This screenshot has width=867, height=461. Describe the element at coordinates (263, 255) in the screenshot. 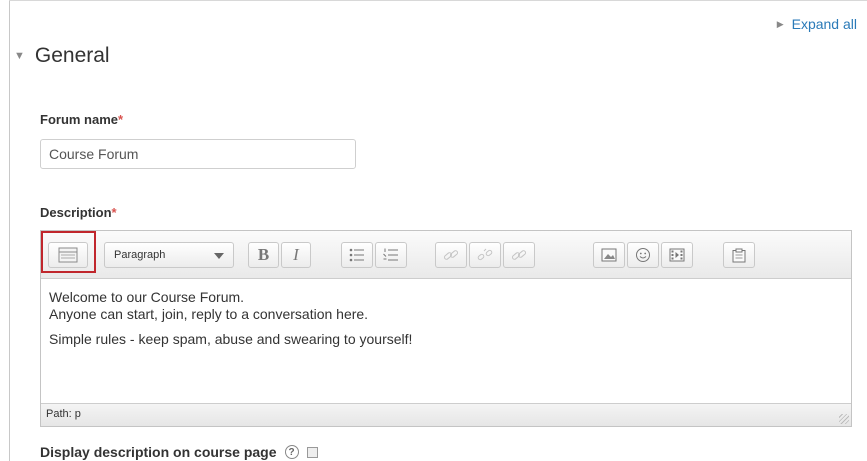

I see `bold-button: B` at that location.